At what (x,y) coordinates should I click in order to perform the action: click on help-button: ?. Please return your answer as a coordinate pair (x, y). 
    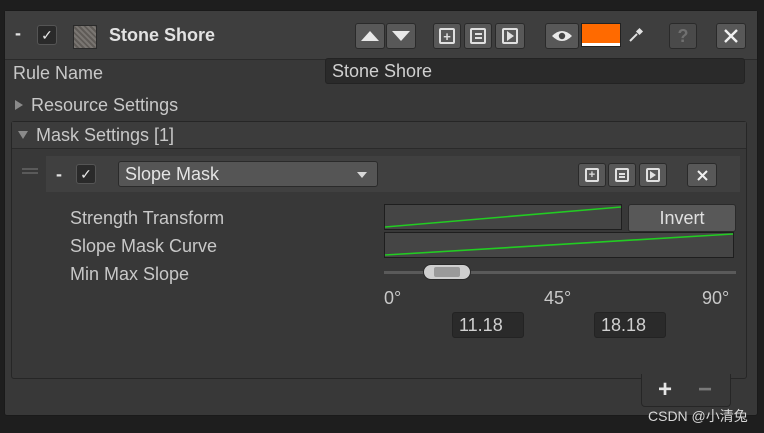
    Looking at the image, I should click on (683, 36).